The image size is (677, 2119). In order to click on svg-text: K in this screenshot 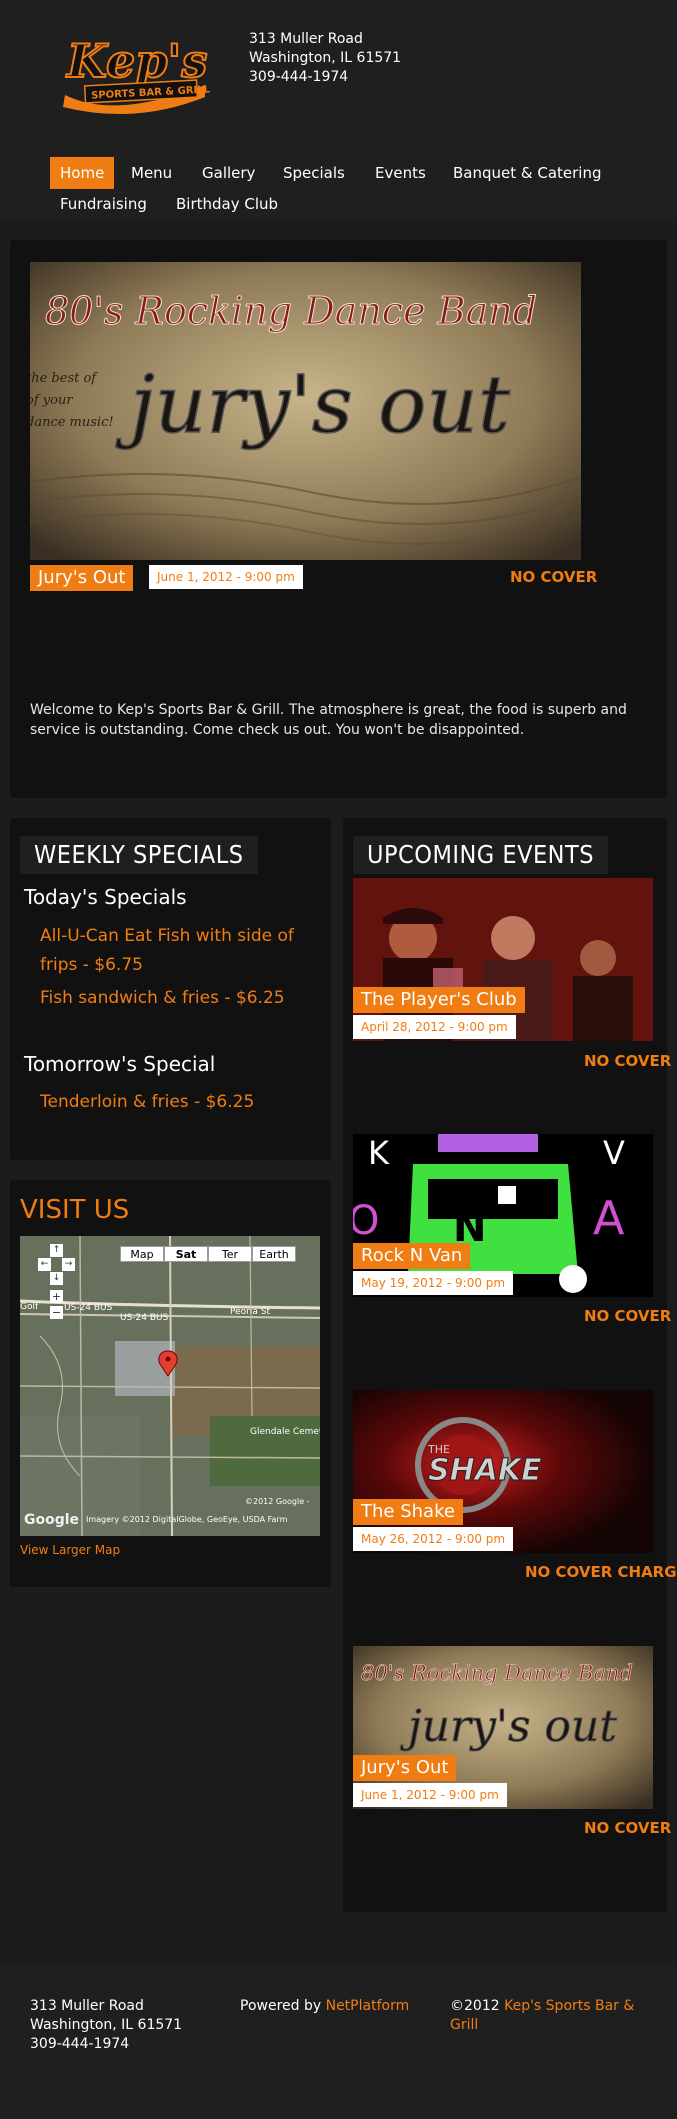, I will do `click(379, 1153)`.